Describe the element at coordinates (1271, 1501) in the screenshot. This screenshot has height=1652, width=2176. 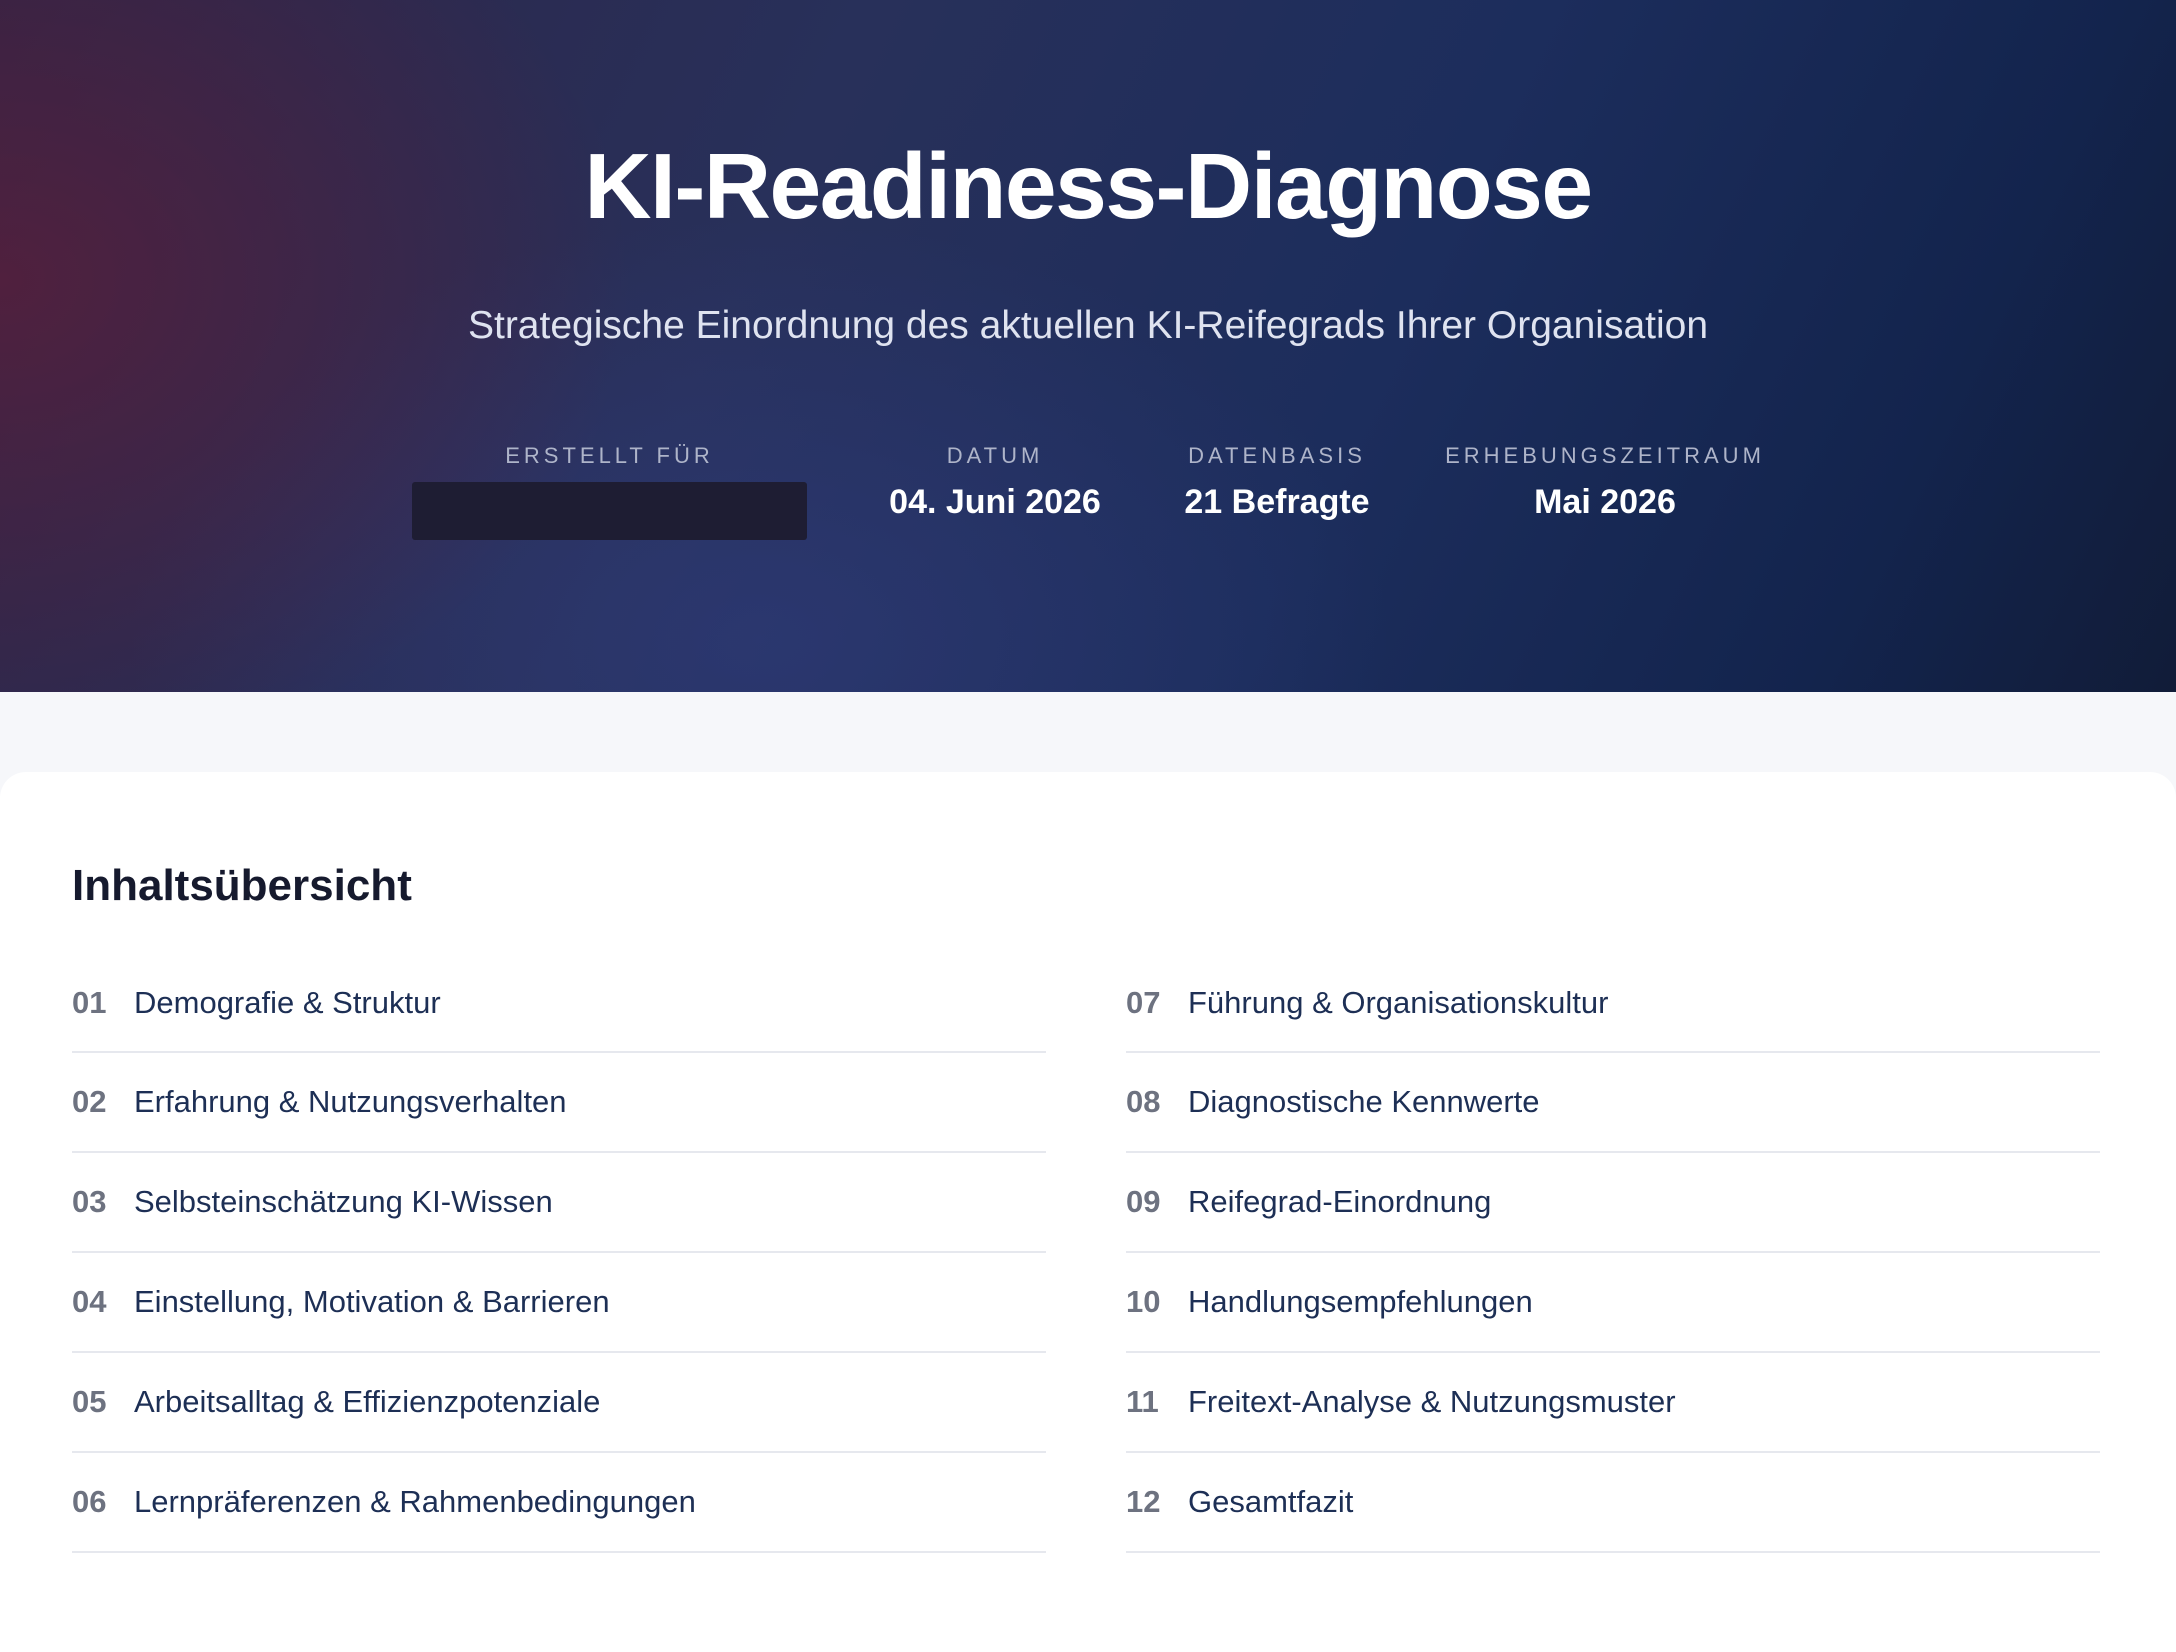
I see `toc-item-label: Gesamtfazit` at that location.